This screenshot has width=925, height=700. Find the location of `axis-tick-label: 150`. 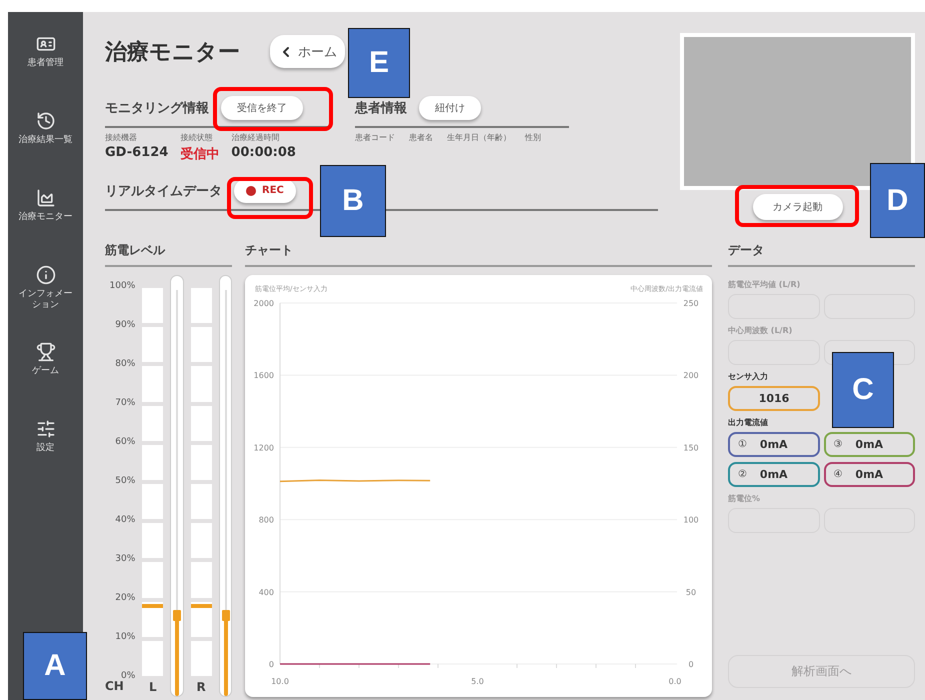

axis-tick-label: 150 is located at coordinates (691, 447).